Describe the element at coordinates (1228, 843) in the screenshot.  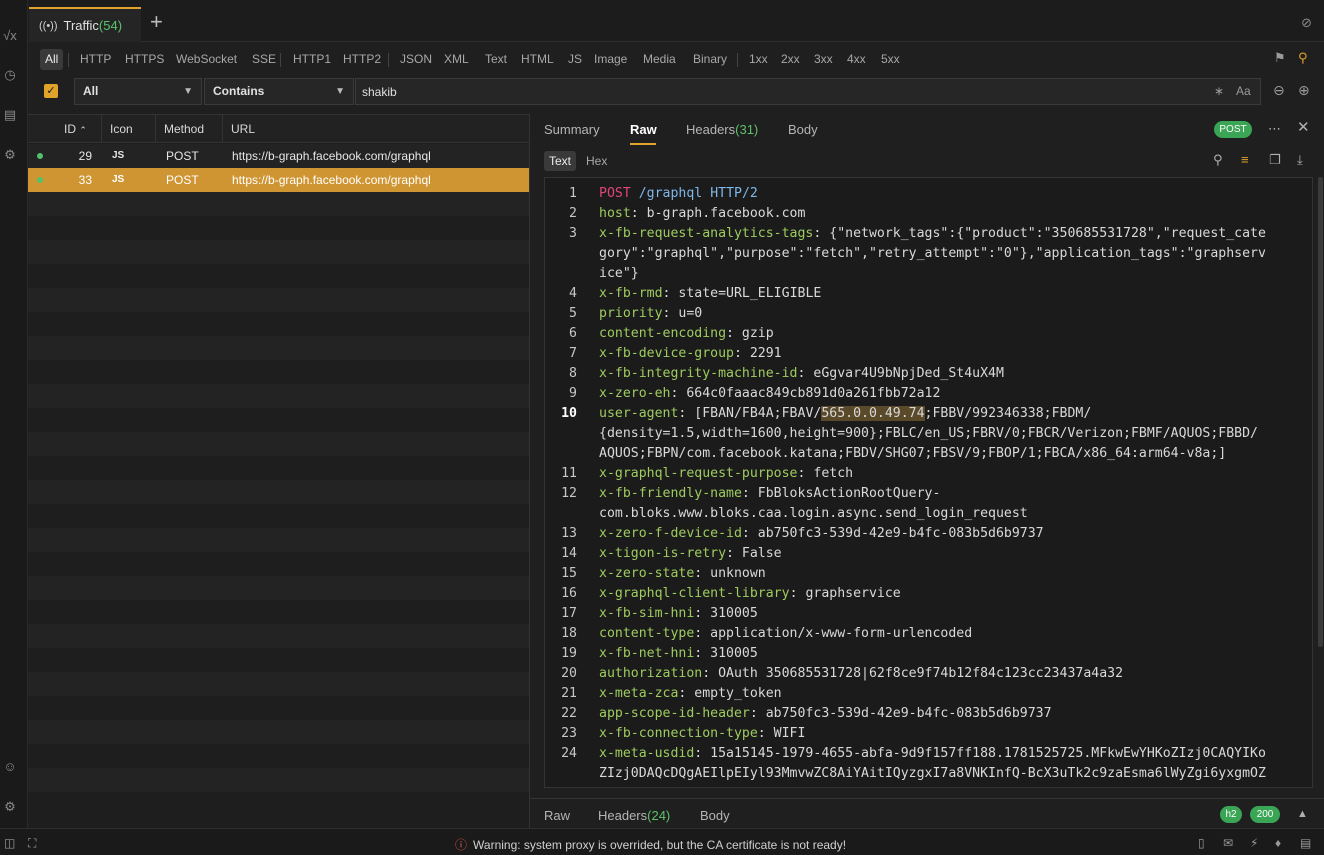
I see `comment-icon: ✉` at that location.